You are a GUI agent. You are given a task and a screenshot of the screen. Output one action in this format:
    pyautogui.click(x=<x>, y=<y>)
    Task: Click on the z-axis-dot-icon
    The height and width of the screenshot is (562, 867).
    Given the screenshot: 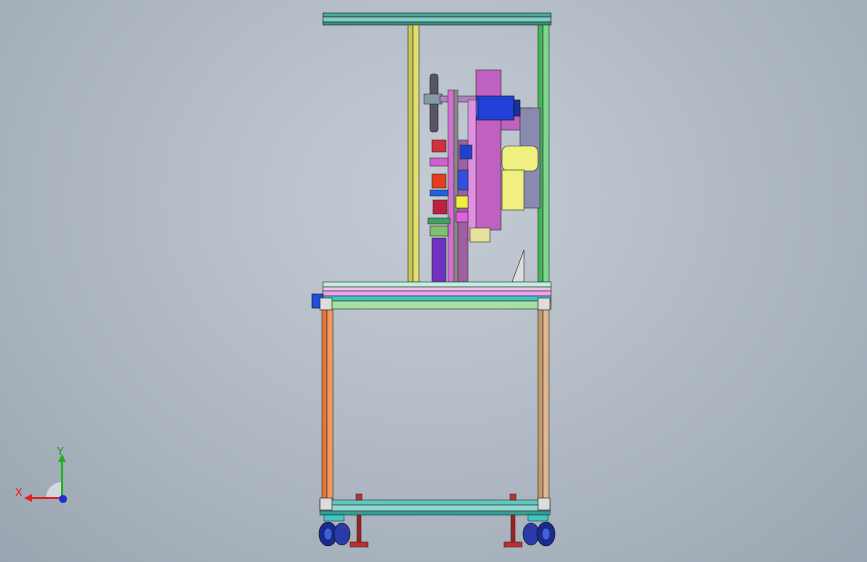 What is the action you would take?
    pyautogui.click(x=63, y=499)
    